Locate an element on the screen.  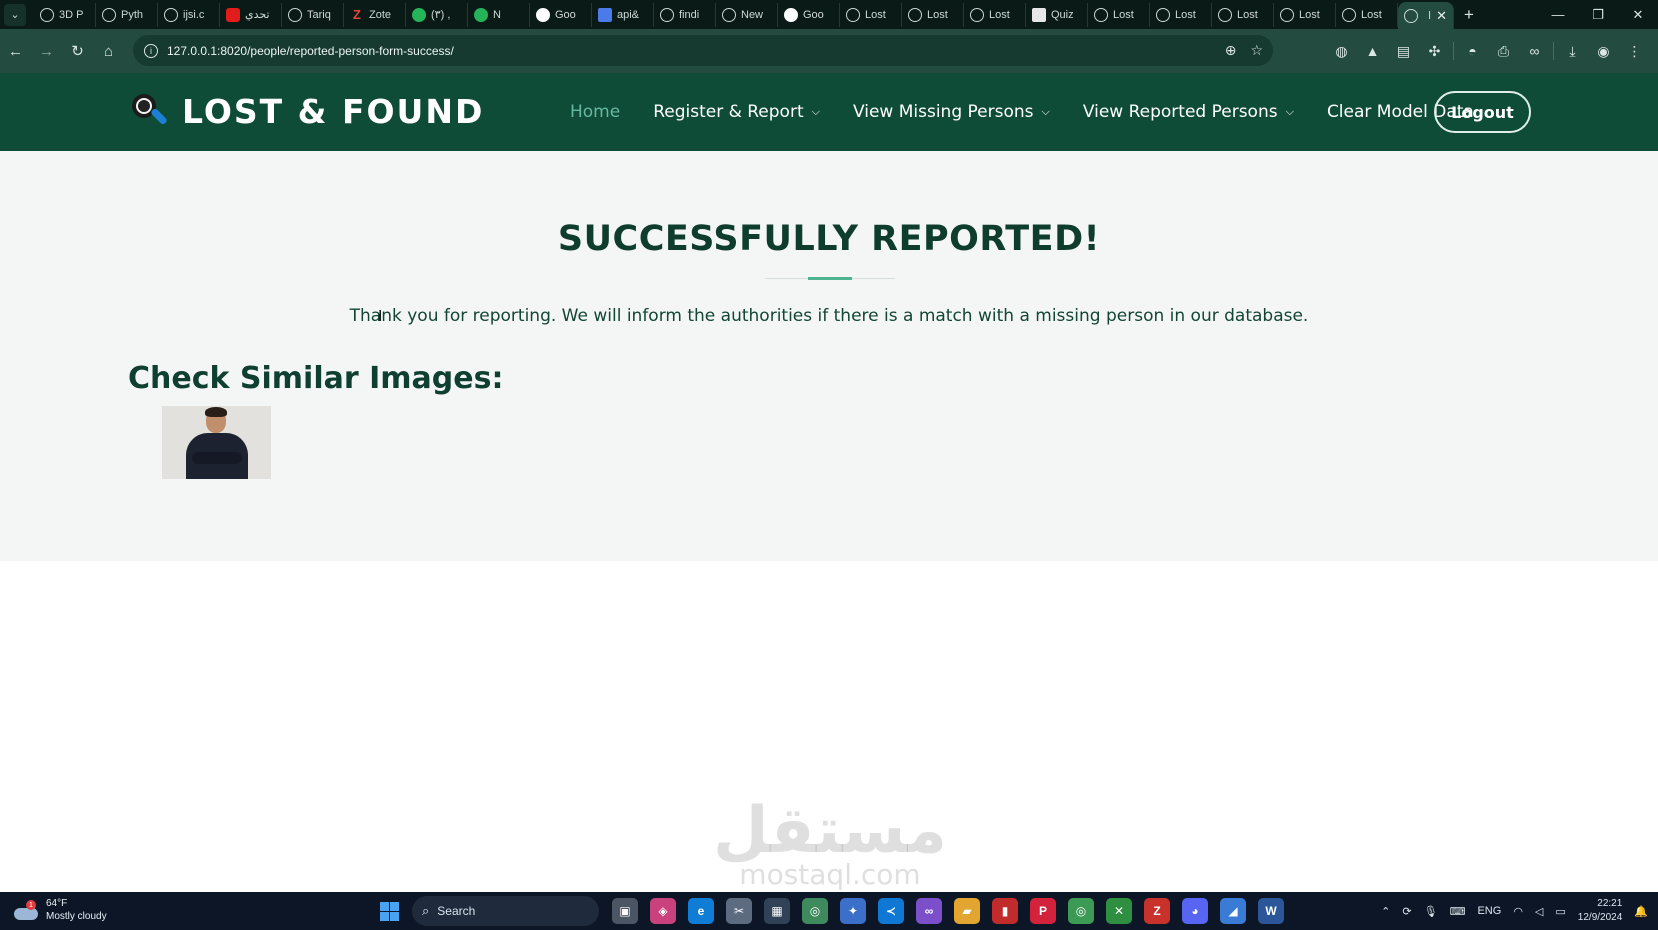
sync-icon: ⟳ is located at coordinates (1406, 911).